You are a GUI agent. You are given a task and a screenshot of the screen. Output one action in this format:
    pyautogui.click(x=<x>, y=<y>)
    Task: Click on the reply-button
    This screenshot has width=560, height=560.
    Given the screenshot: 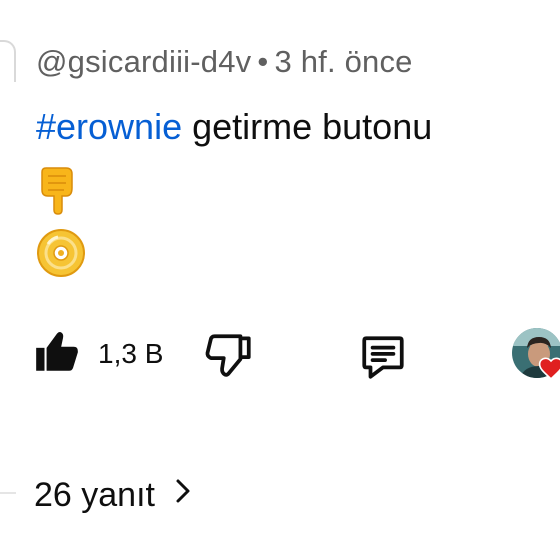 What is the action you would take?
    pyautogui.click(x=383, y=359)
    